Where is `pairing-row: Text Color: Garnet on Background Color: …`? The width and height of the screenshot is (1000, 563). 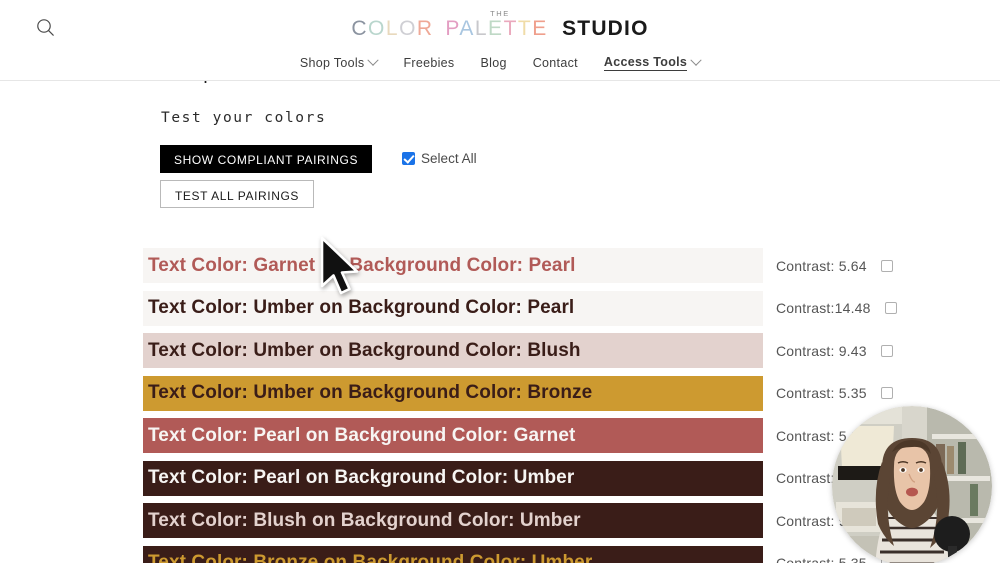
pairing-row: Text Color: Garnet on Background Color: … is located at coordinates (500, 265).